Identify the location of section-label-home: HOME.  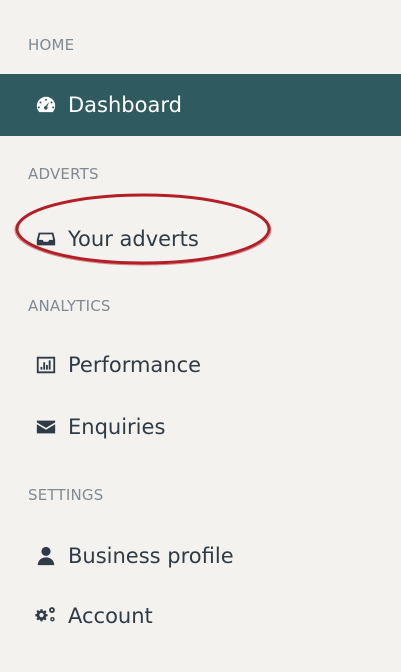
(51, 45).